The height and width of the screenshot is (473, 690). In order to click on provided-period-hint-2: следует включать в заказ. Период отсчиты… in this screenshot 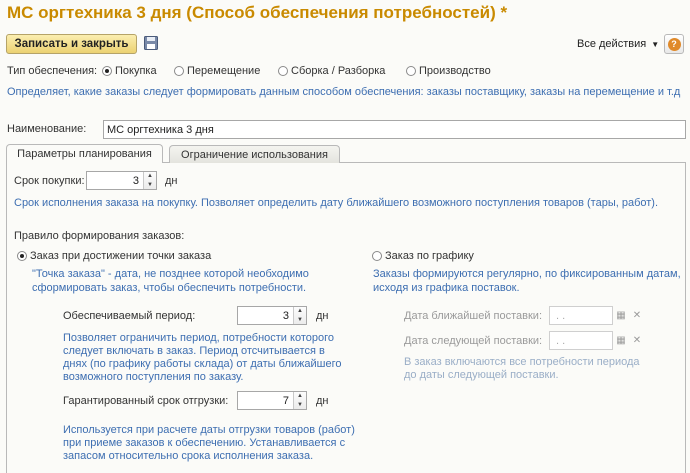, I will do `click(194, 351)`.